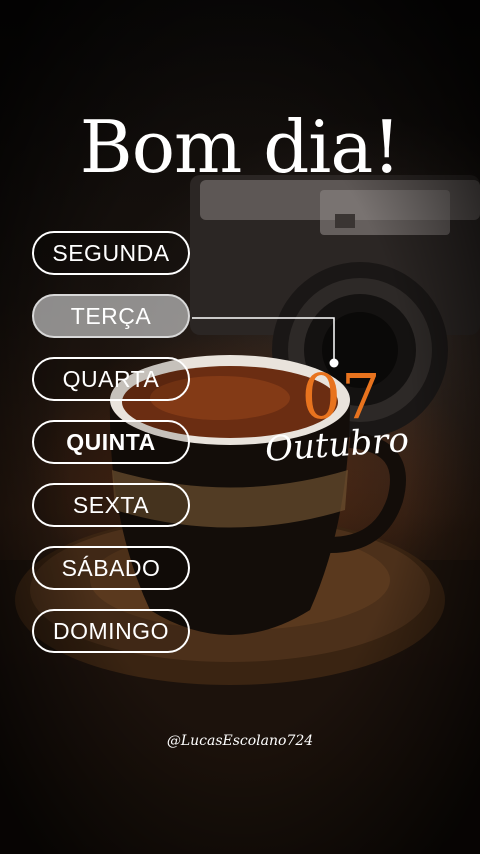 The image size is (480, 854). I want to click on day-button-sabado: SÁBADO, so click(111, 568).